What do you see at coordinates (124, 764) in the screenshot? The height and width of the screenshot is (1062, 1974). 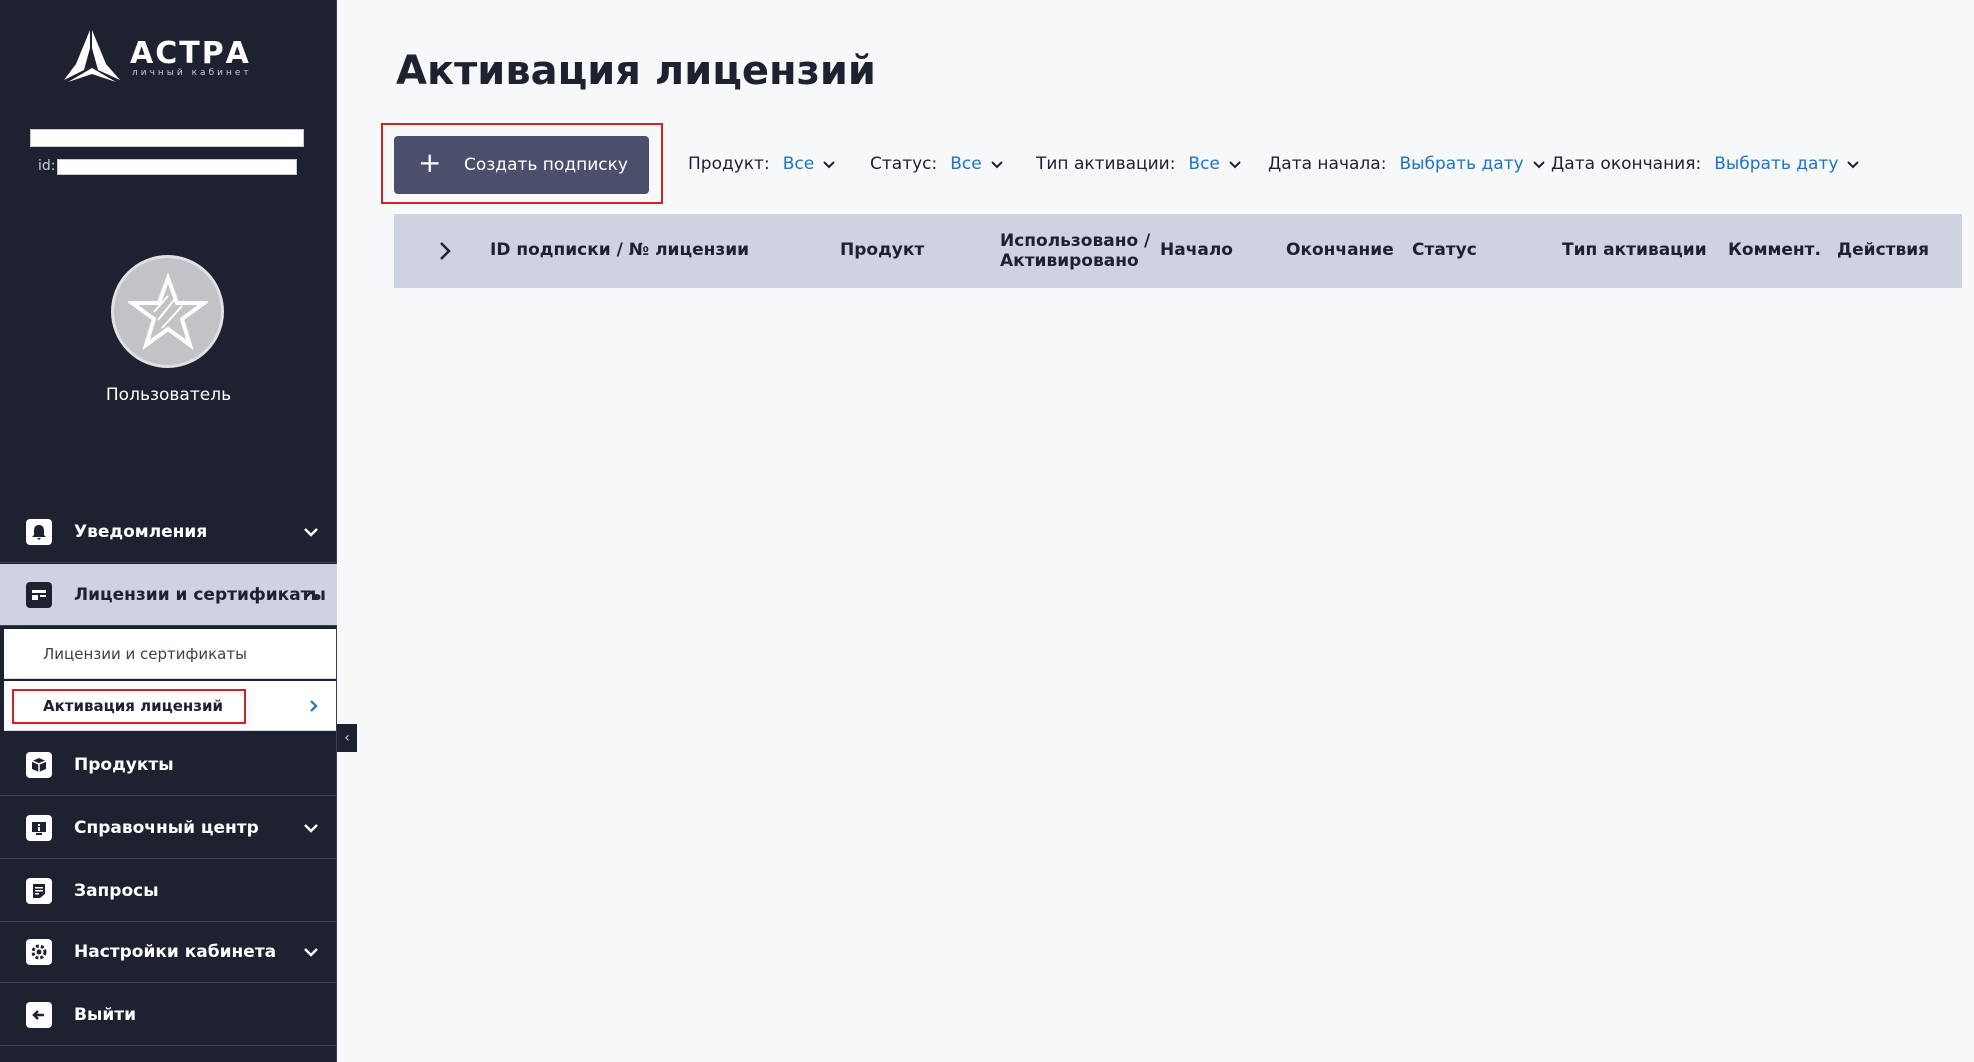 I see `nav-label-products: Продукты` at bounding box center [124, 764].